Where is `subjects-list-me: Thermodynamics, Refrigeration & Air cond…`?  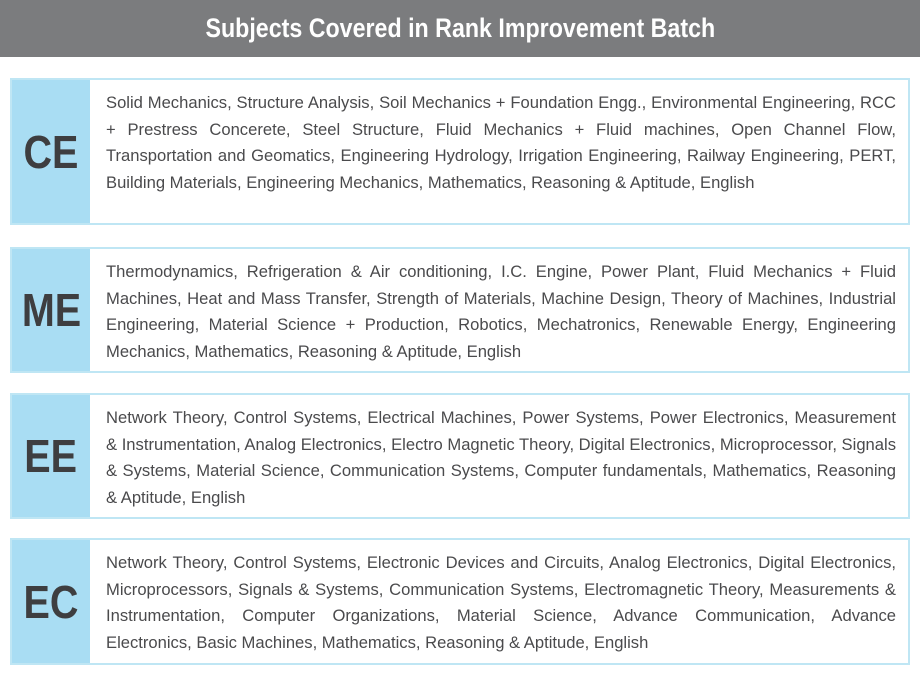 subjects-list-me: Thermodynamics, Refrigeration & Air cond… is located at coordinates (501, 311).